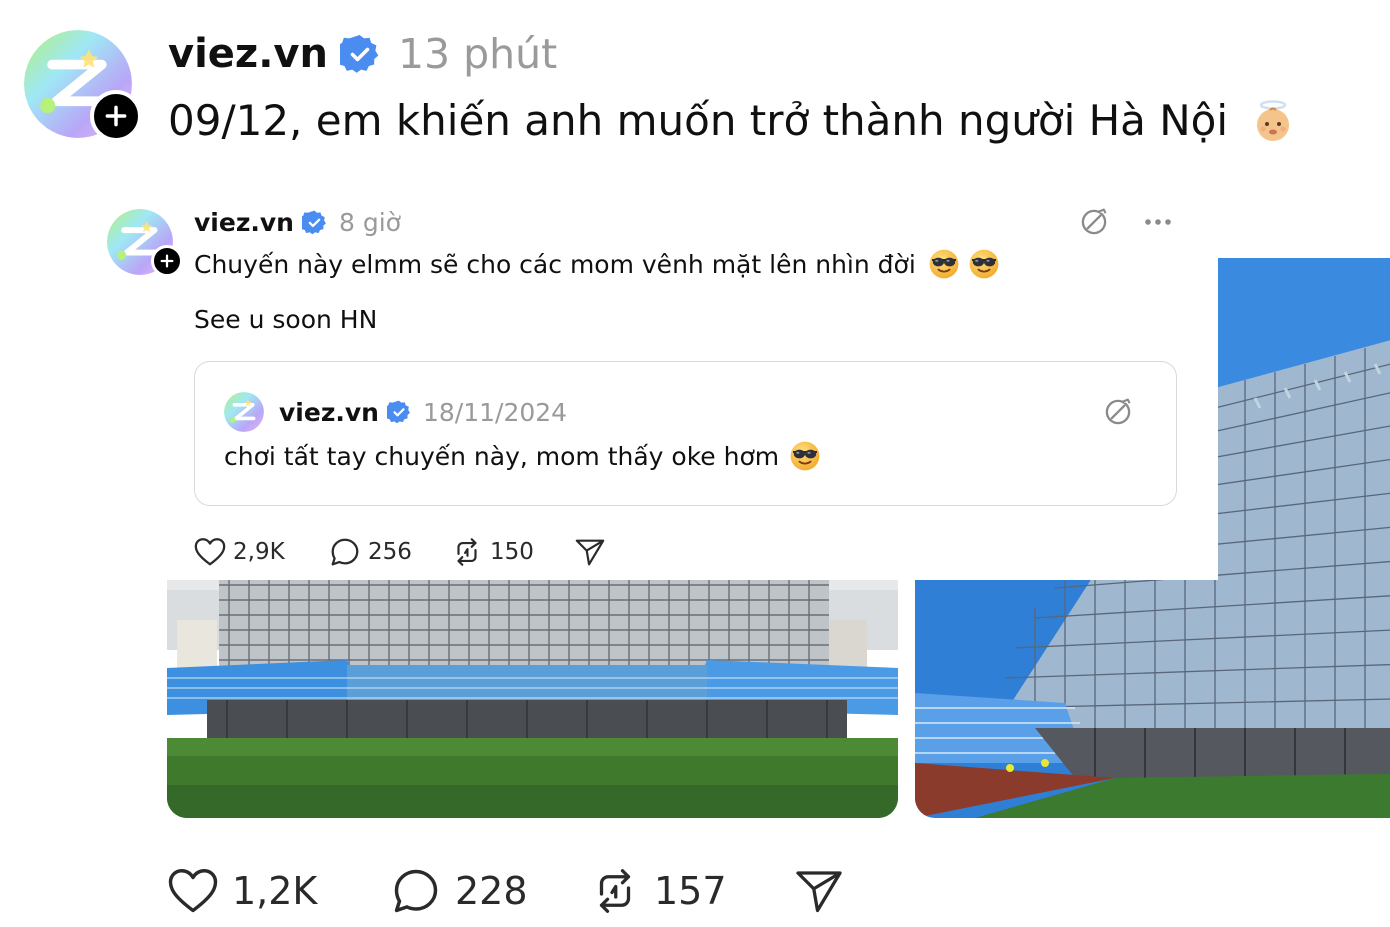  What do you see at coordinates (1273, 120) in the screenshot?
I see `angel-baby-emoji-icon` at bounding box center [1273, 120].